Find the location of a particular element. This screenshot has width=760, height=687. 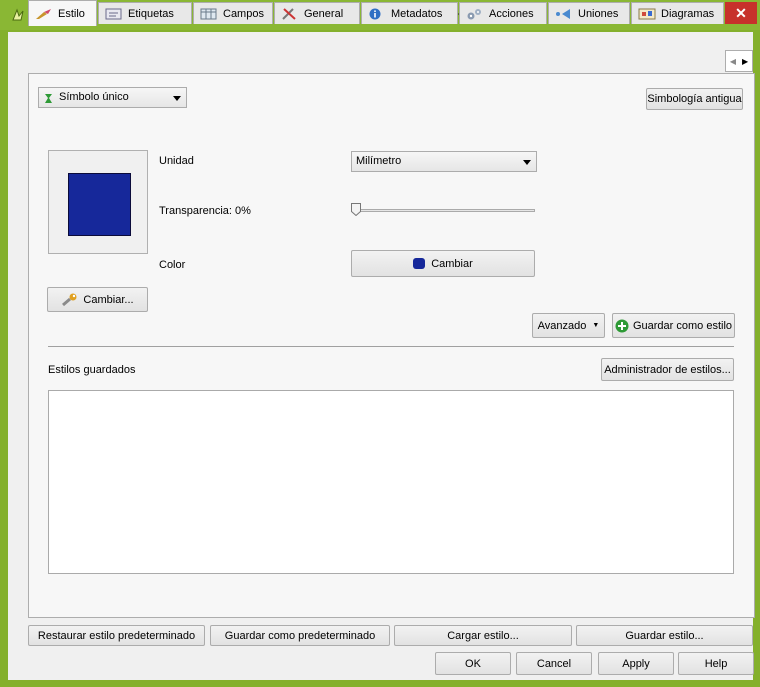

tab-metadatos: Metadatos is located at coordinates (409, 13).